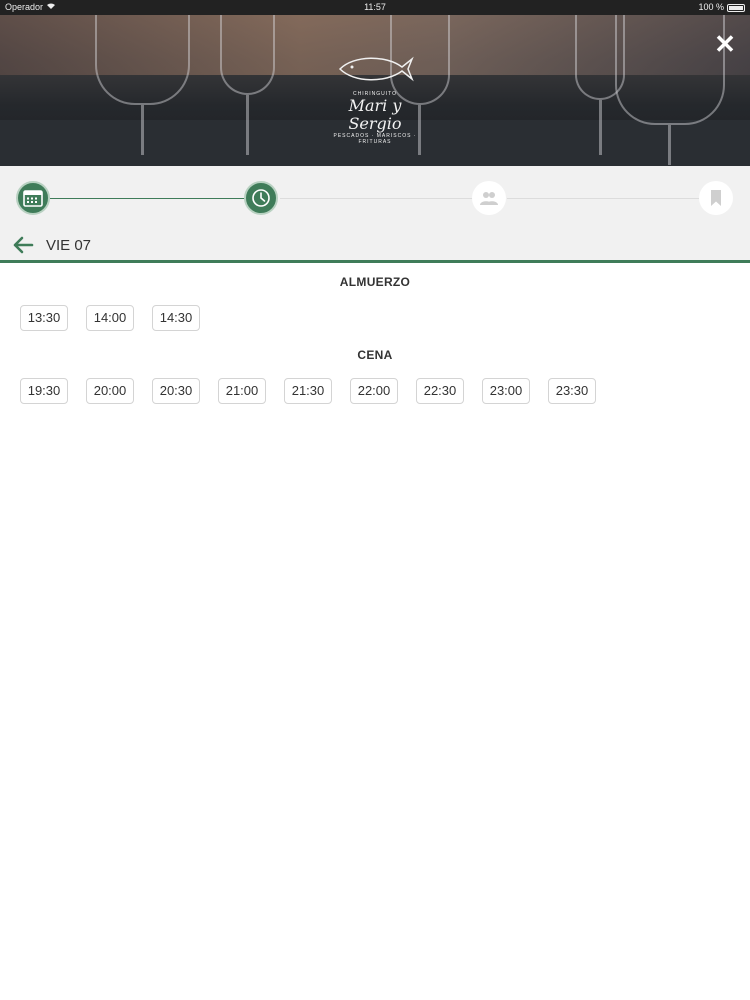 This screenshot has width=750, height=1000. I want to click on status-time: 11:57, so click(375, 7).